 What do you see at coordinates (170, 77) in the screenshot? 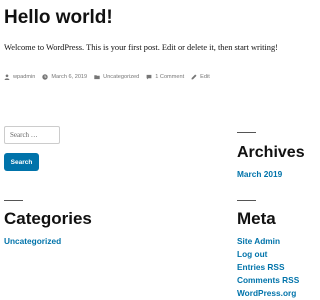
I see `meta-comments-label: 1 Comment` at bounding box center [170, 77].